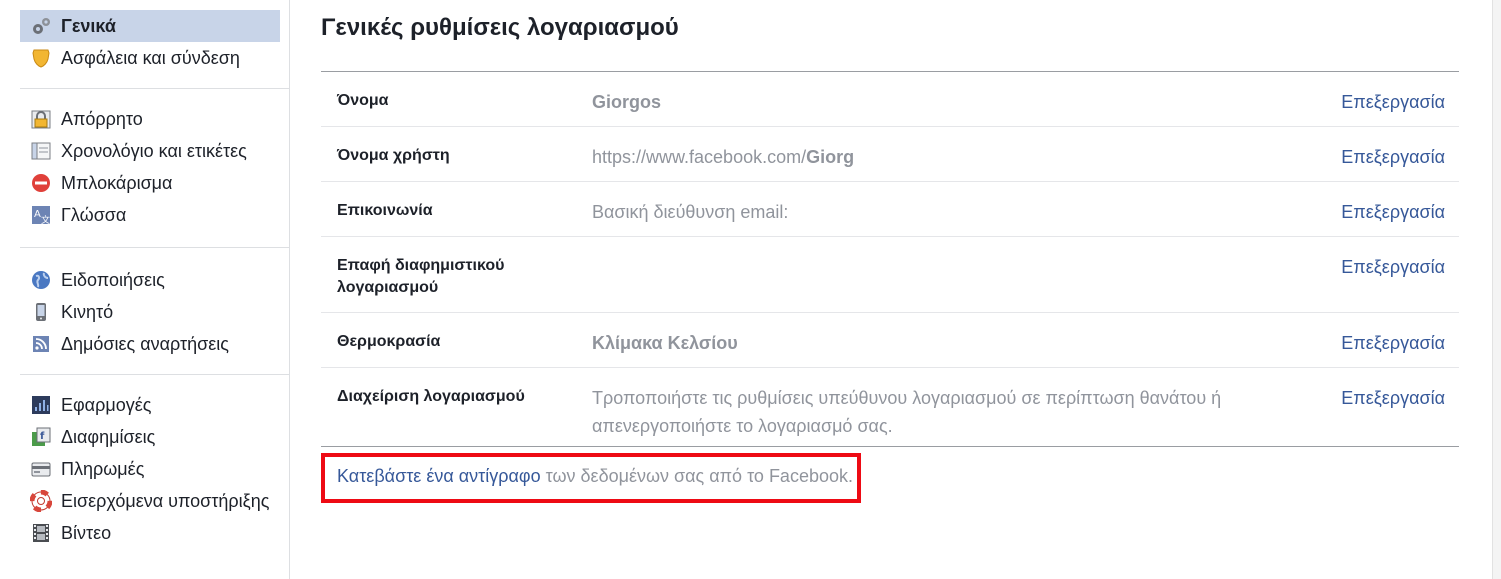 This screenshot has height=579, width=1501. I want to click on sidebar-item-mobile: Κινητό, so click(150, 312).